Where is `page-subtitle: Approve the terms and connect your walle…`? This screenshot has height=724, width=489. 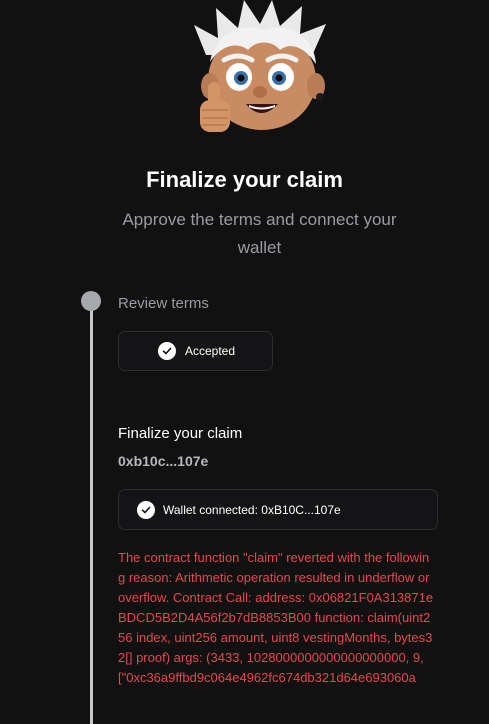 page-subtitle: Approve the terms and connect your walle… is located at coordinates (259, 233).